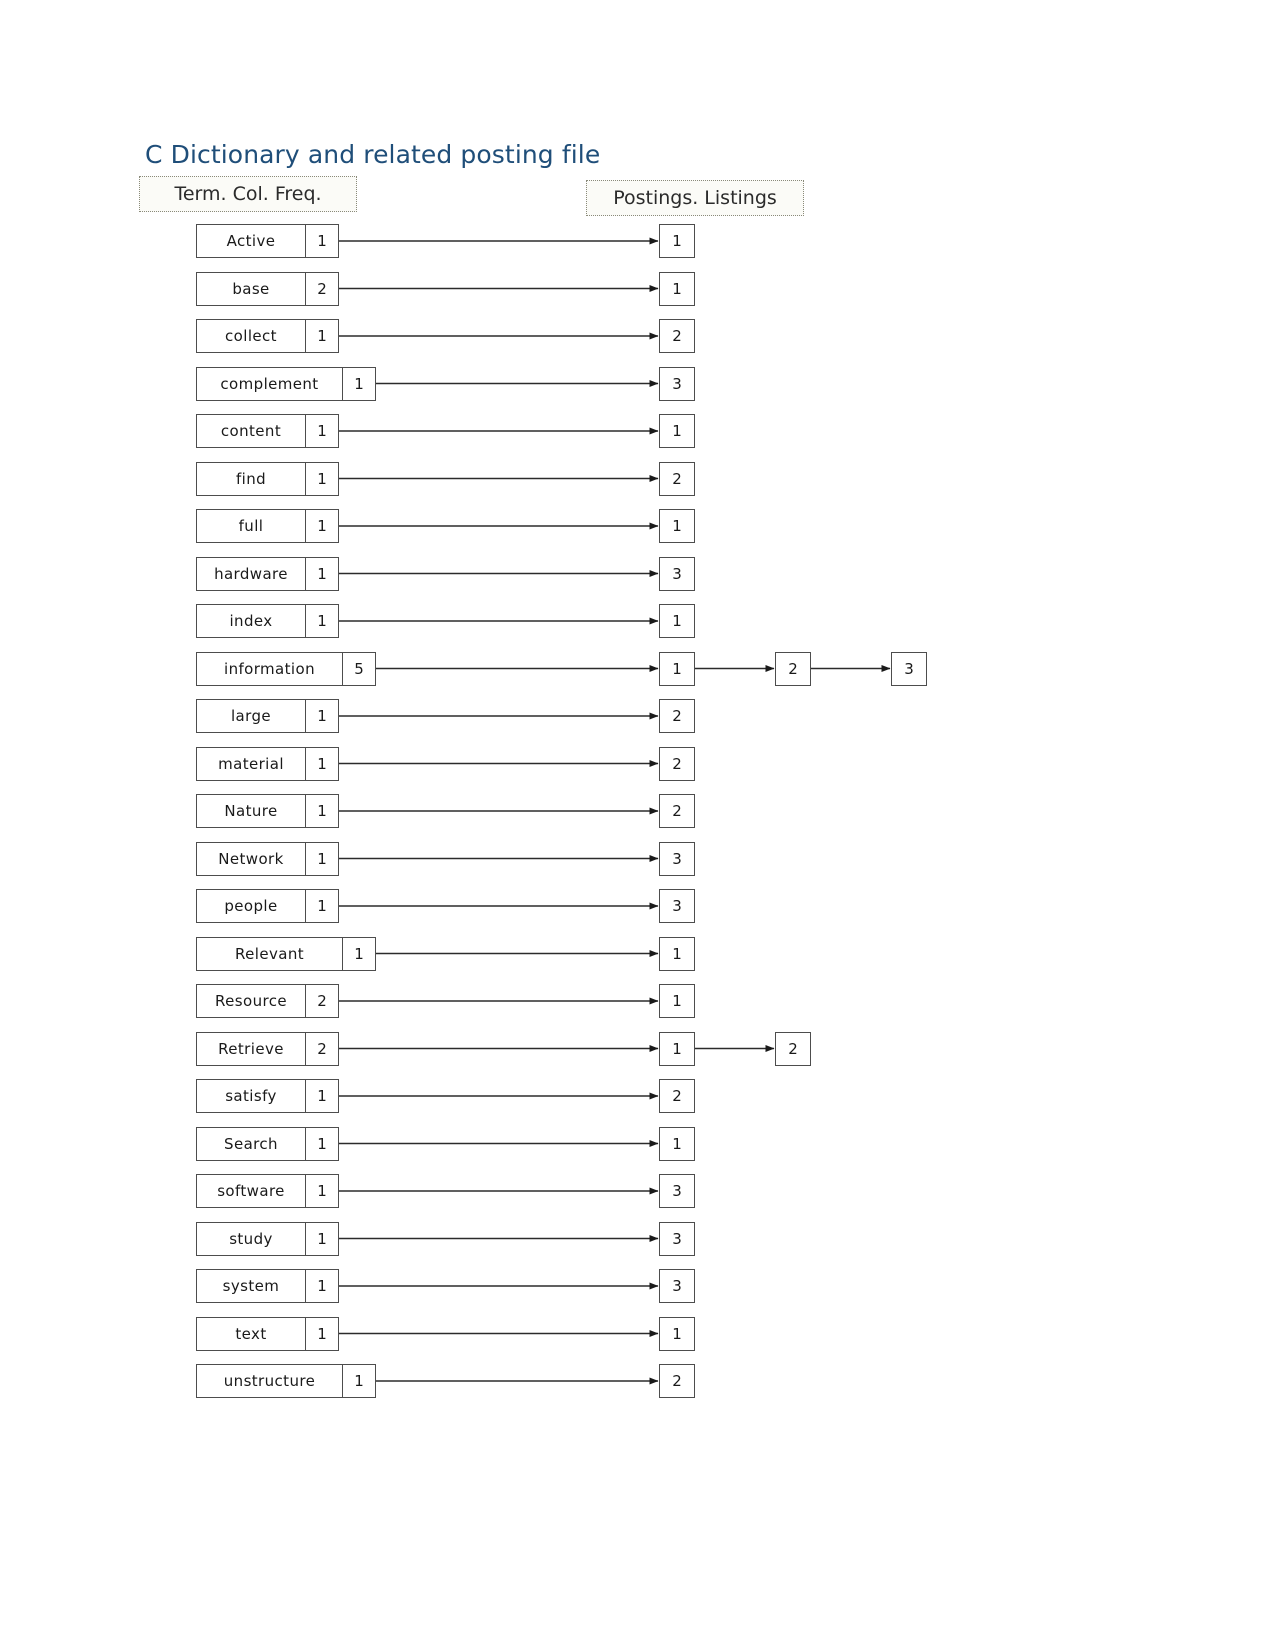 This screenshot has height=1650, width=1275. I want to click on dictionary-row: information 5, so click(286, 668).